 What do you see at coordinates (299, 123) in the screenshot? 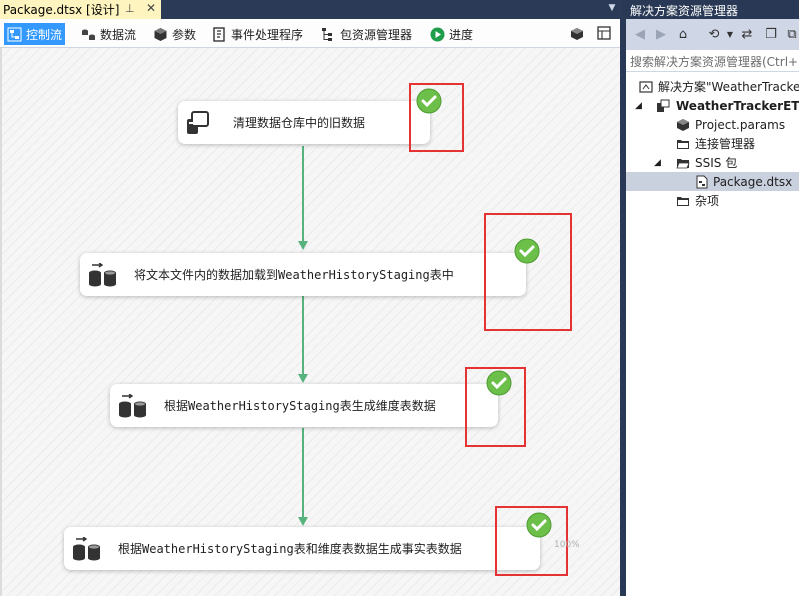
I see `task-label: 清理数据仓库中的旧数据` at bounding box center [299, 123].